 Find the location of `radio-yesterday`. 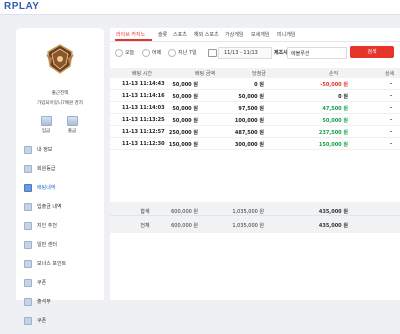

radio-yesterday is located at coordinates (146, 53).